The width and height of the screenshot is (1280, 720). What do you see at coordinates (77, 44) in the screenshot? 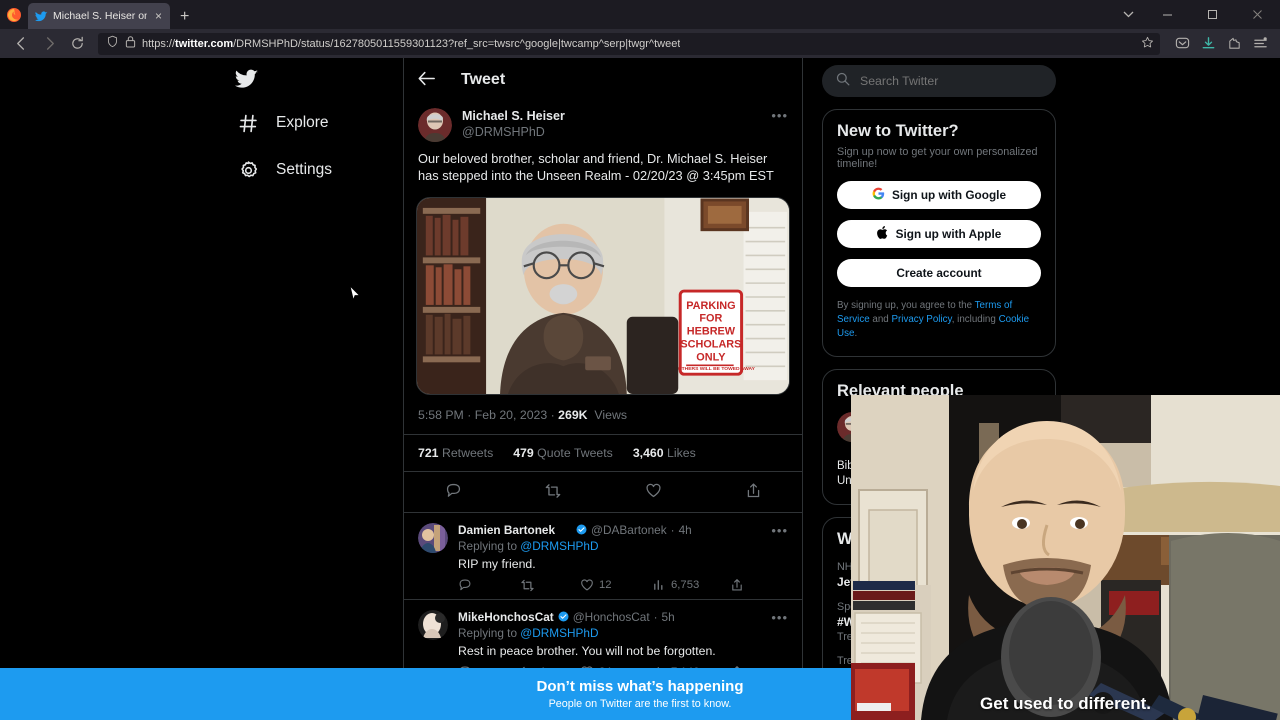
I see `reload-icon` at bounding box center [77, 44].